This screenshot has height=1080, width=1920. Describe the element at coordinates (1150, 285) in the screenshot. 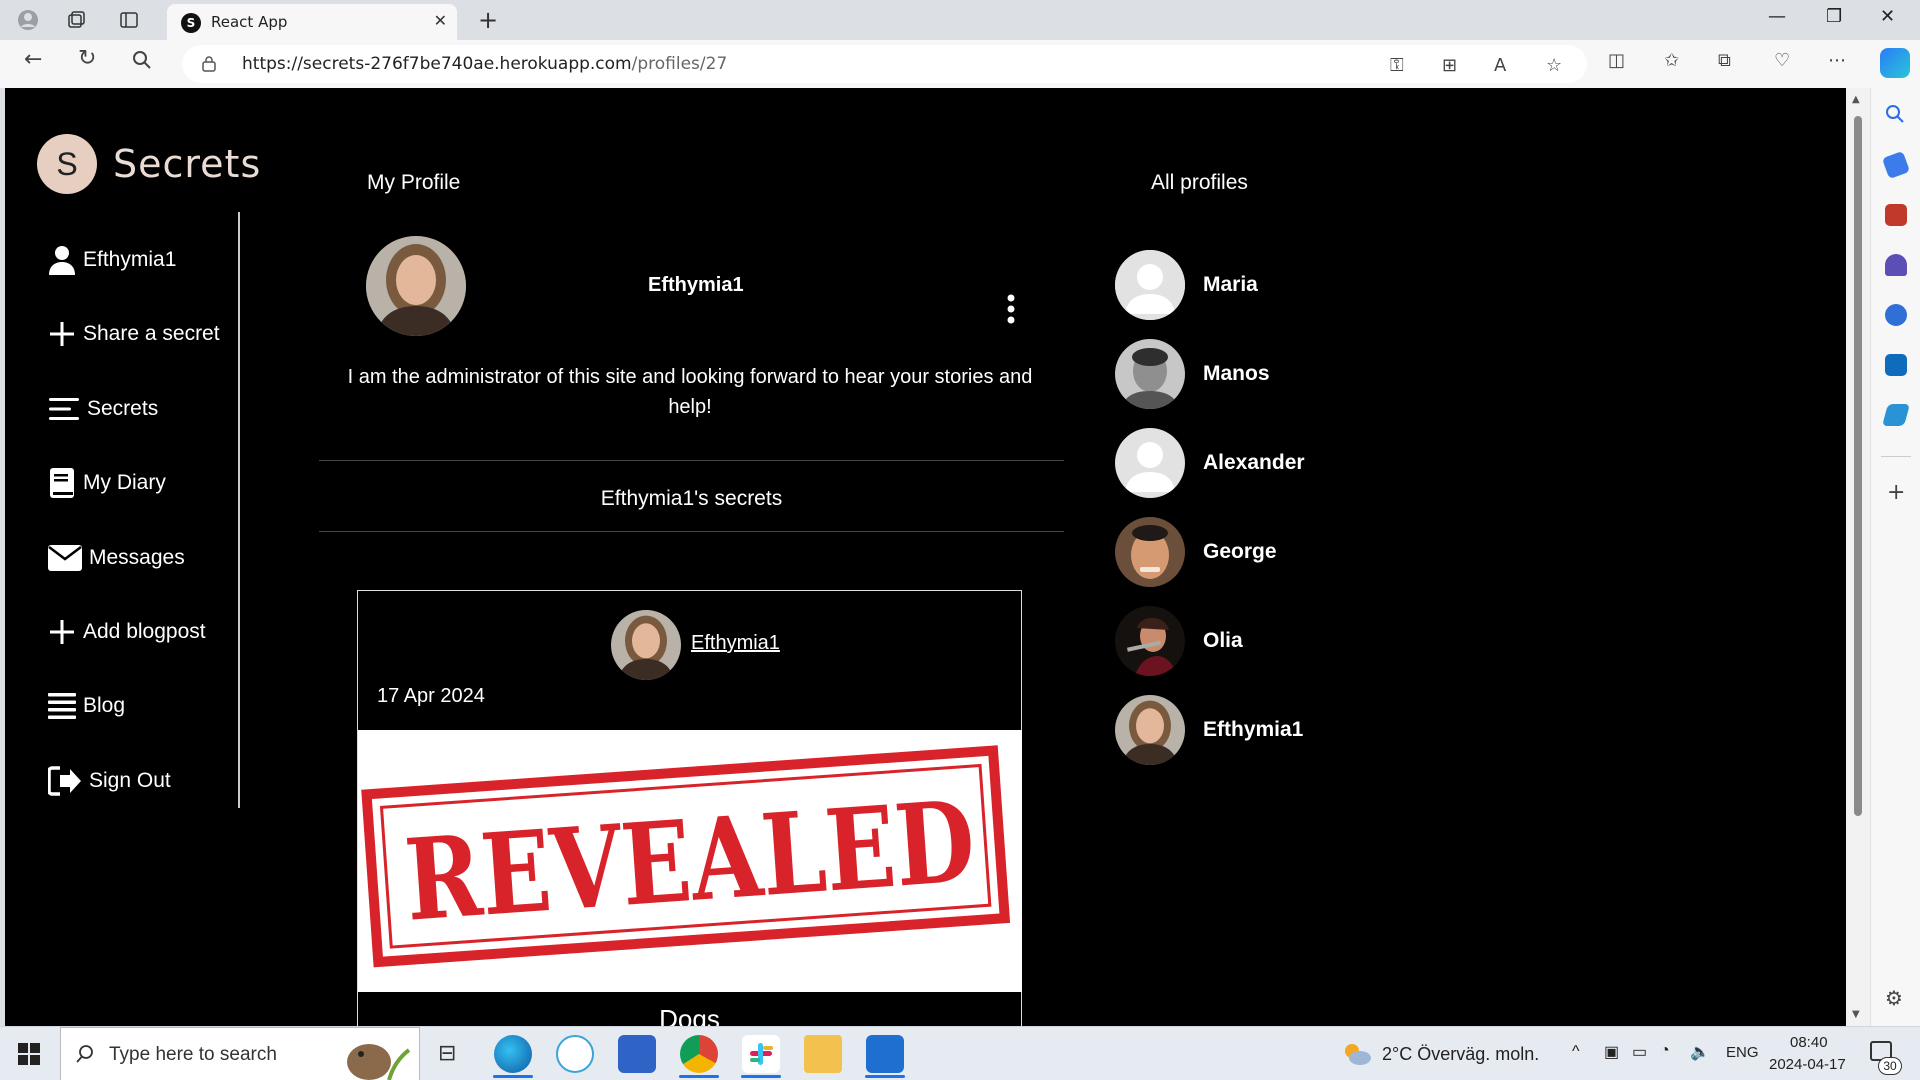

I see `default-avatar-icon` at that location.